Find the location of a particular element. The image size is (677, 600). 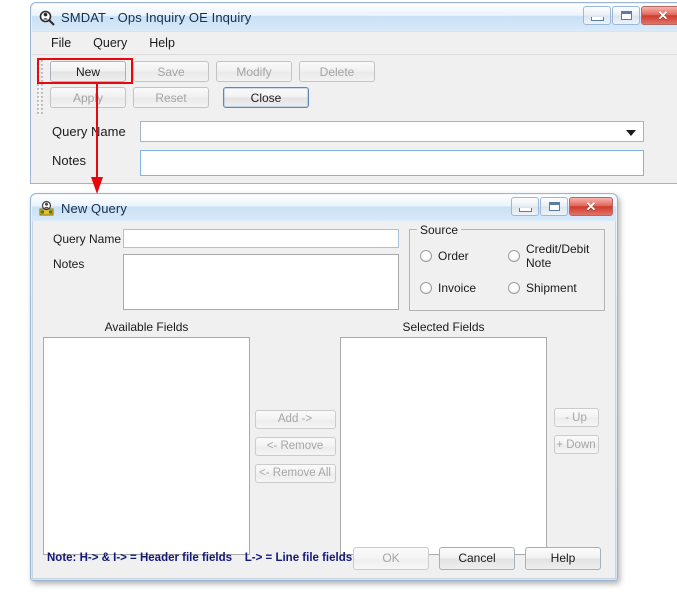

dialog-query-name-row: Query Name is located at coordinates (221, 238).